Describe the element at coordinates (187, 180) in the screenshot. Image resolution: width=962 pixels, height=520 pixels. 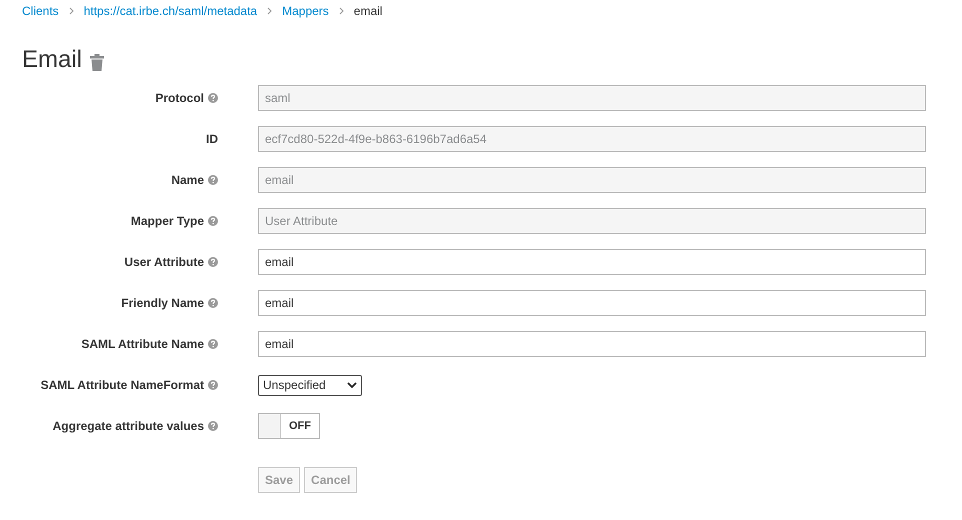
I see `field-label: Name` at that location.